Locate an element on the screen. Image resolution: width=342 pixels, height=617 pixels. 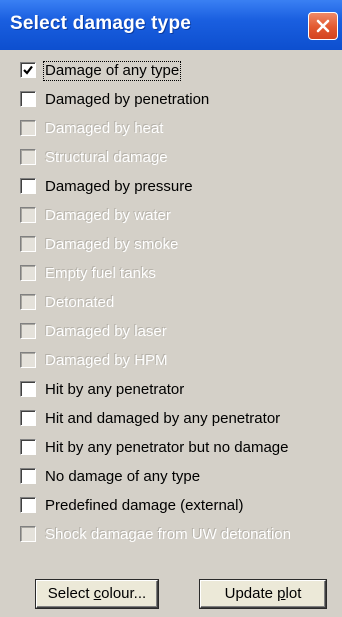
damage-option-label: Hit by any penetrator is located at coordinates (115, 389).